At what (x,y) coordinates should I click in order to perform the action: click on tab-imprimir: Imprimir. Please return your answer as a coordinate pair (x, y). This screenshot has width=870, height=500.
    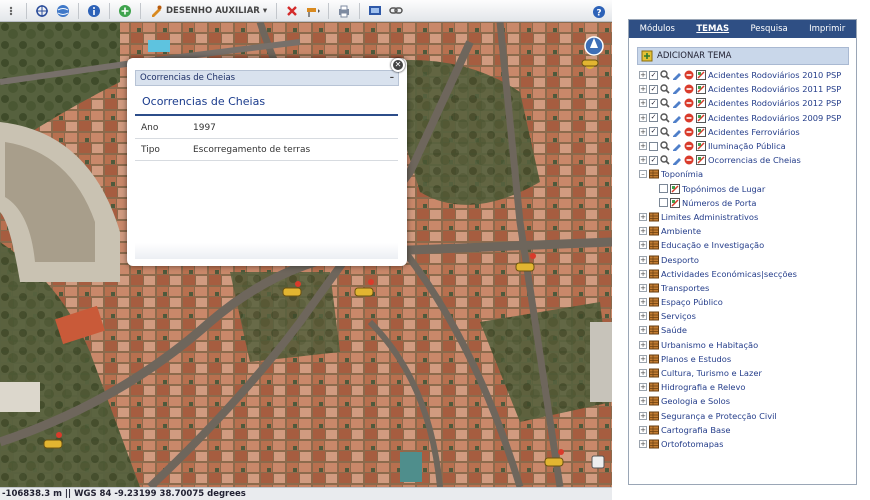
    Looking at the image, I should click on (827, 29).